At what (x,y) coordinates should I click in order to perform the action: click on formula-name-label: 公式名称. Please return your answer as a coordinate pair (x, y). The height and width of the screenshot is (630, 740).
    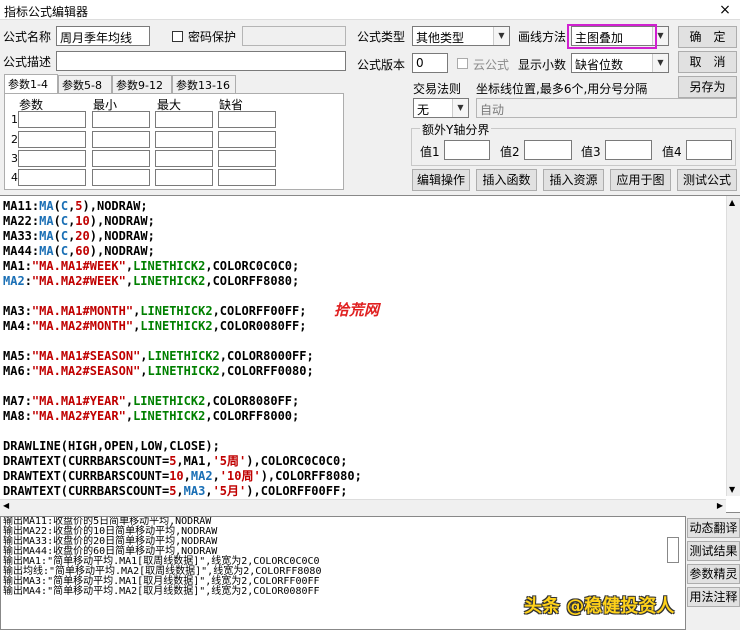
    Looking at the image, I should click on (27, 37).